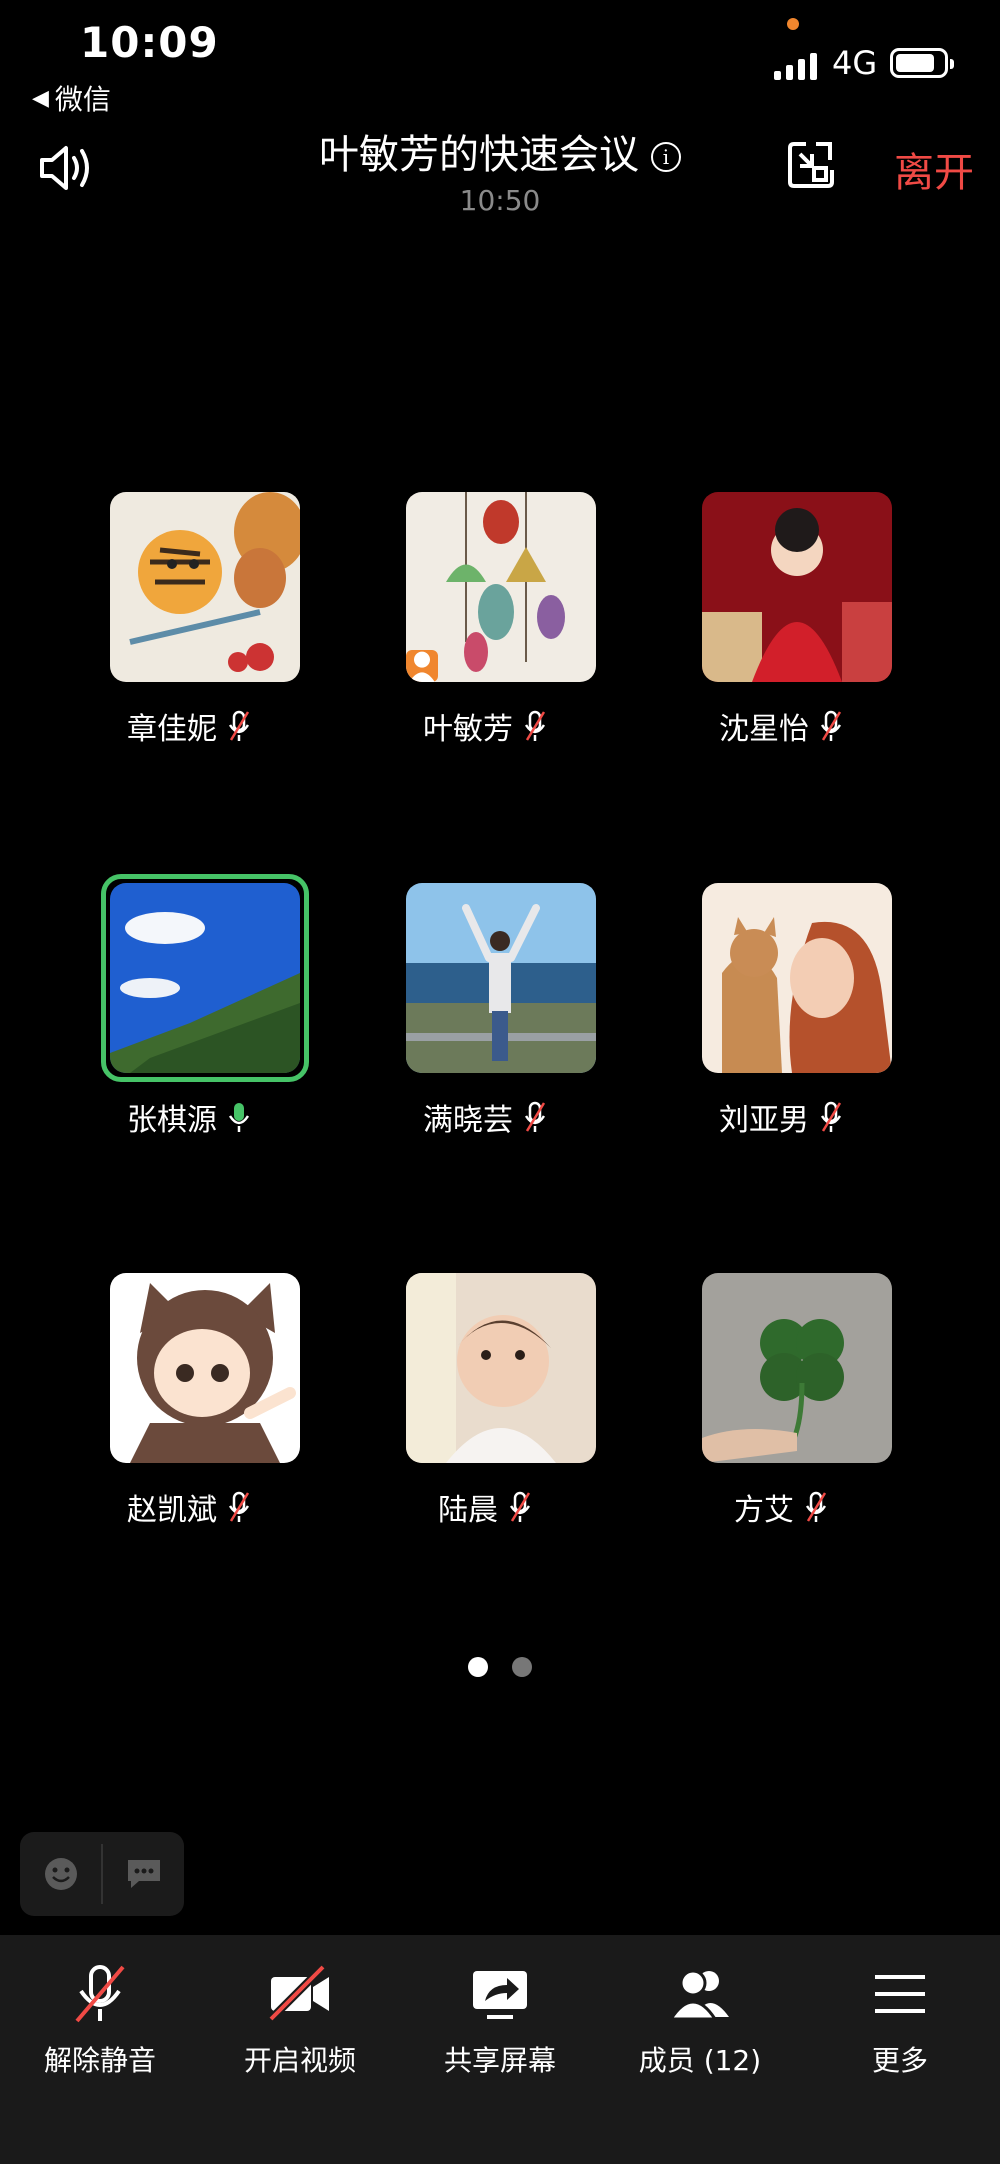 The image size is (1000, 2164). I want to click on participant-name: 赵凯斌, so click(172, 1510).